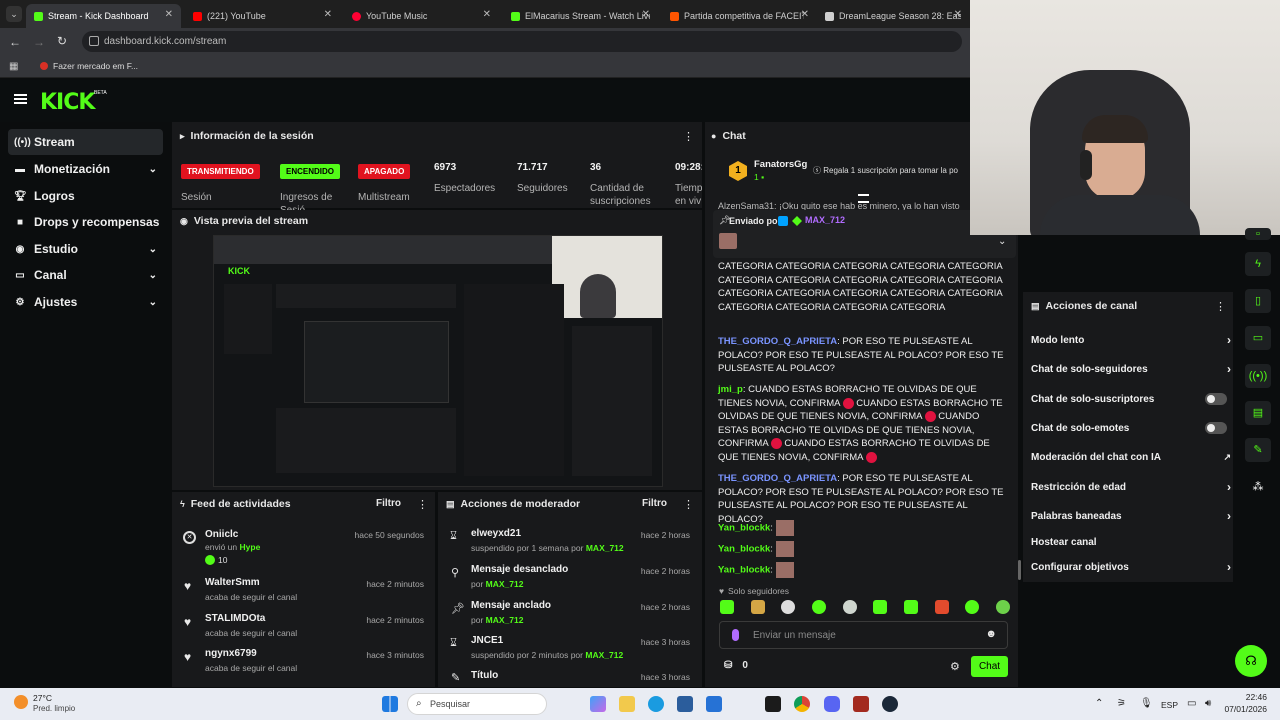 This screenshot has width=1280, height=720. Describe the element at coordinates (890, 704) in the screenshot. I see `steam-icon` at that location.